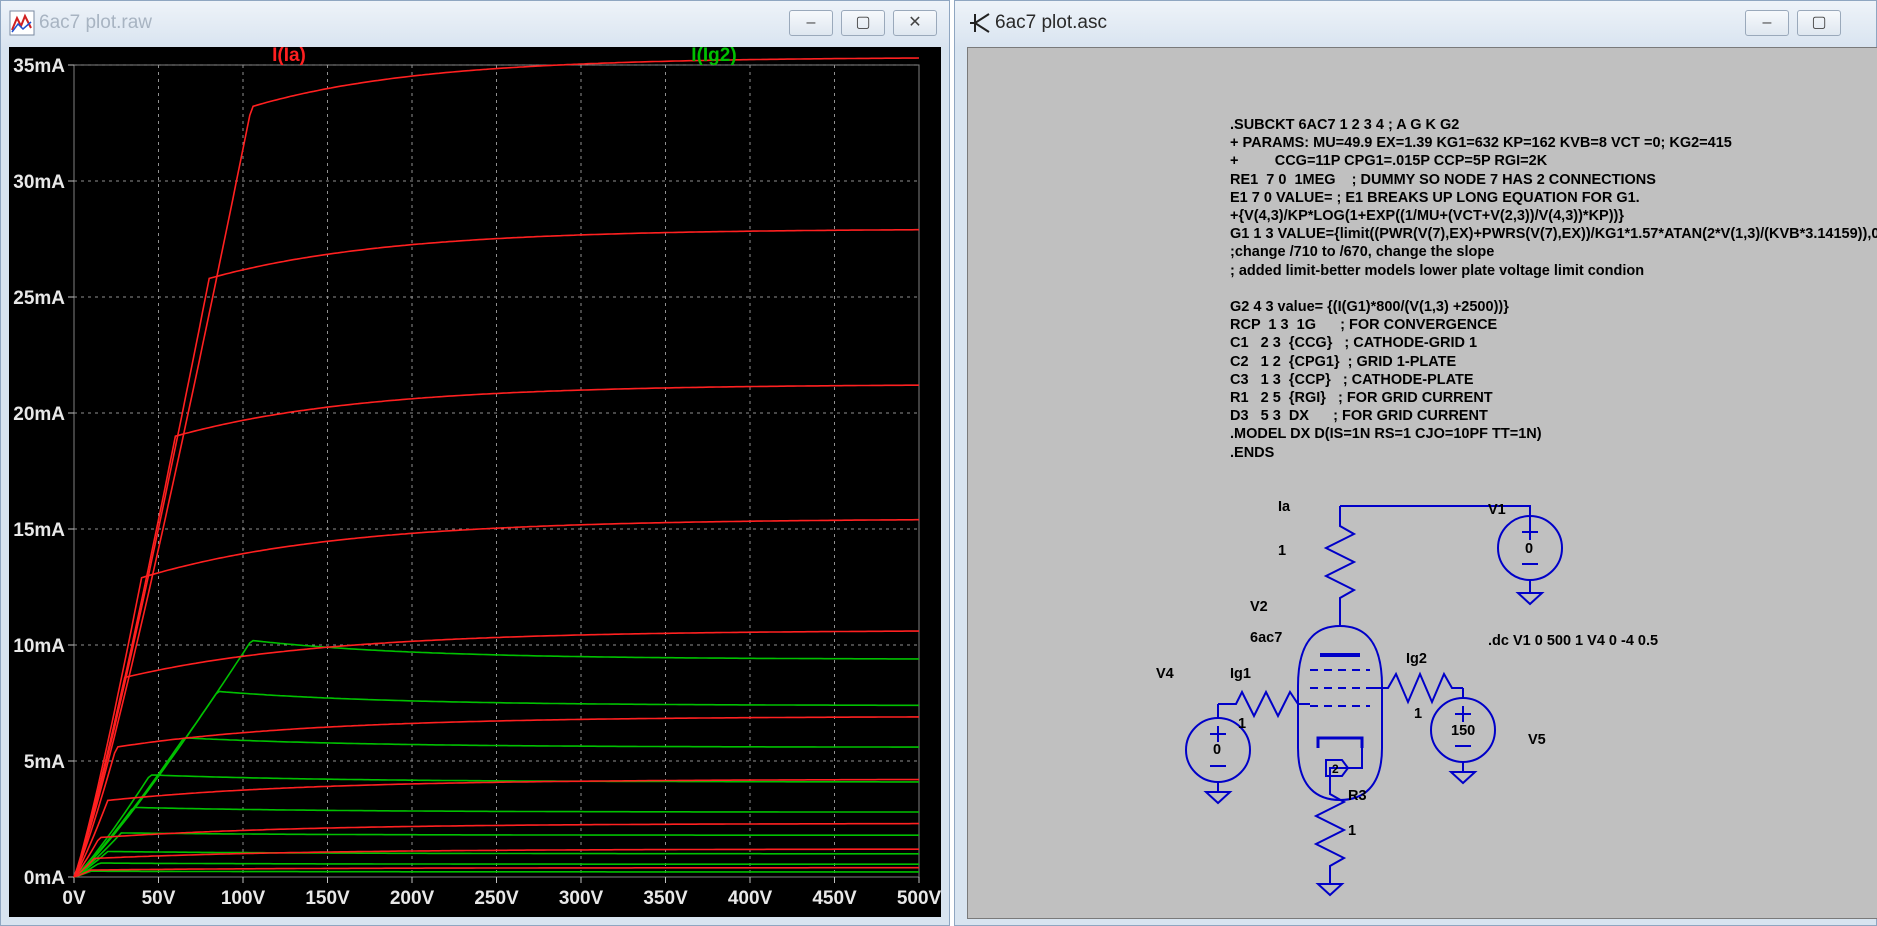  I want to click on x-tick-label: 400V, so click(750, 898).